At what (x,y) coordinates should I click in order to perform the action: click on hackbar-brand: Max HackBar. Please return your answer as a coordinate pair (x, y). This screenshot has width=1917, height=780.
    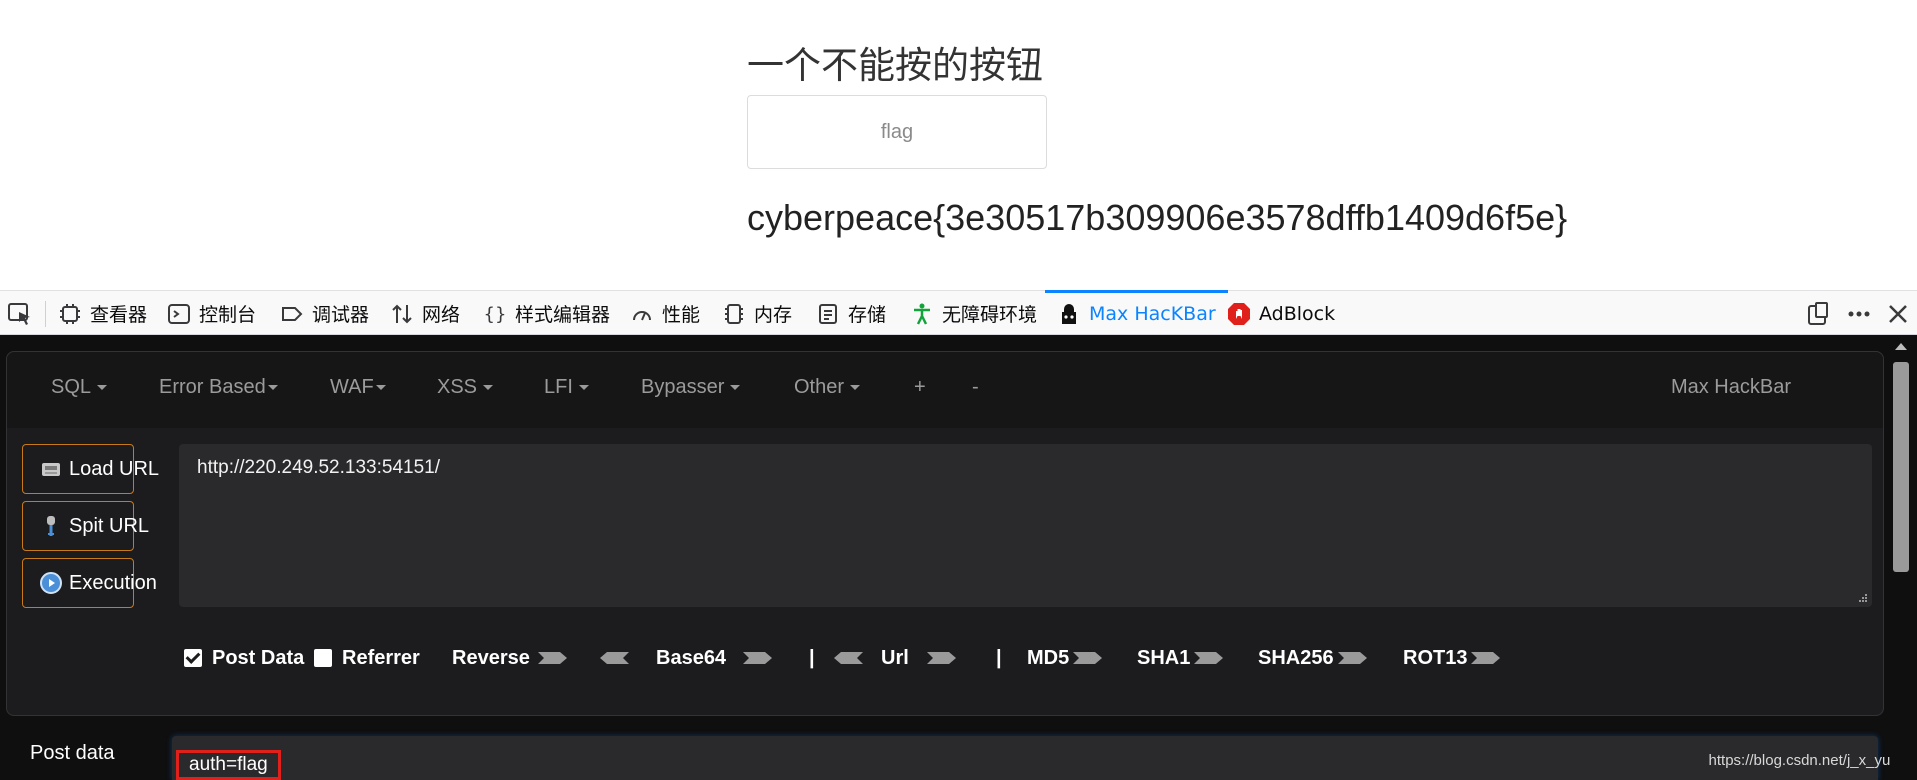
    Looking at the image, I should click on (1730, 387).